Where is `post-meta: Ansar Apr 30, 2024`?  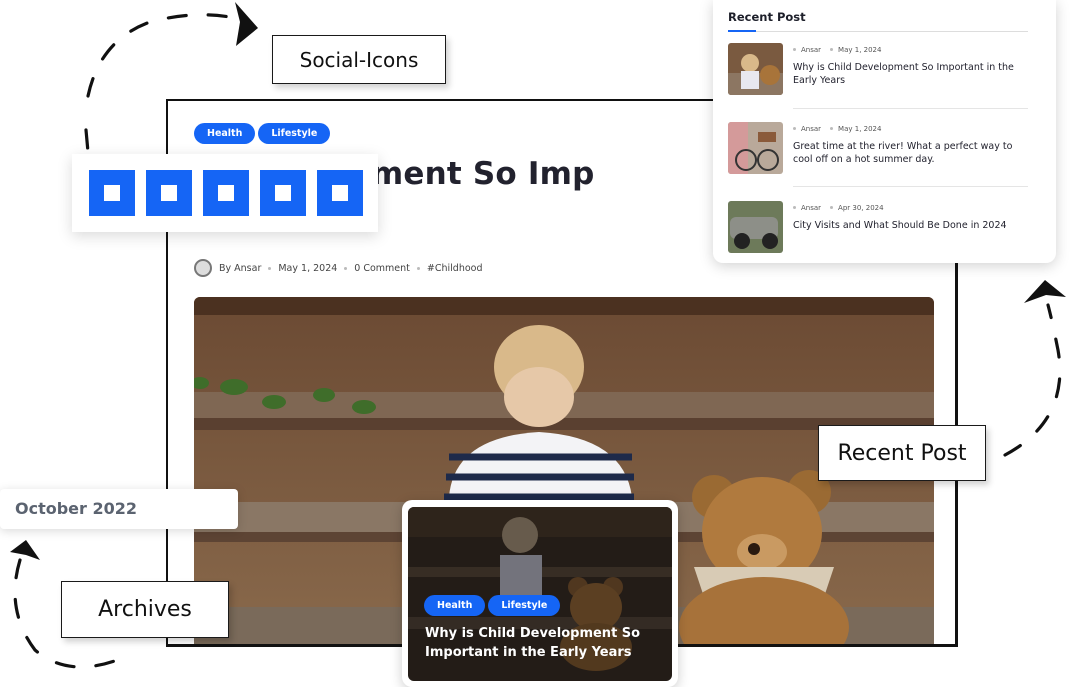
post-meta: Ansar Apr 30, 2024 is located at coordinates (838, 208).